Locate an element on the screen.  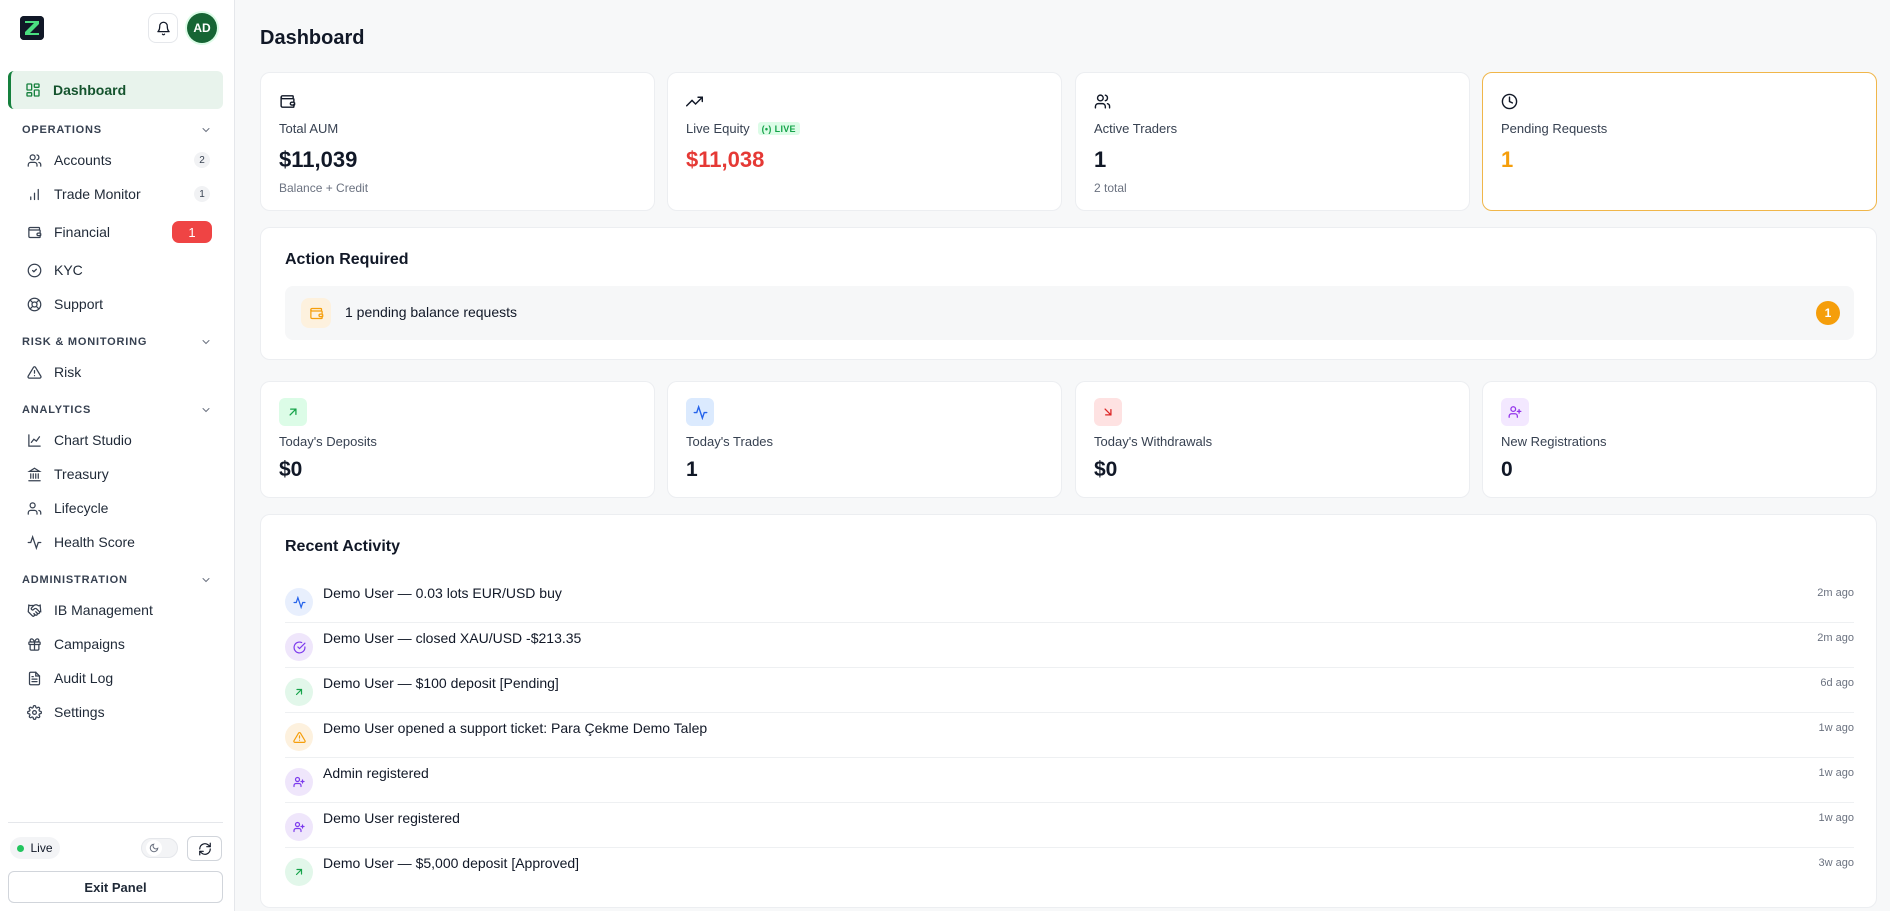
stat-value: $11,039 is located at coordinates (318, 159).